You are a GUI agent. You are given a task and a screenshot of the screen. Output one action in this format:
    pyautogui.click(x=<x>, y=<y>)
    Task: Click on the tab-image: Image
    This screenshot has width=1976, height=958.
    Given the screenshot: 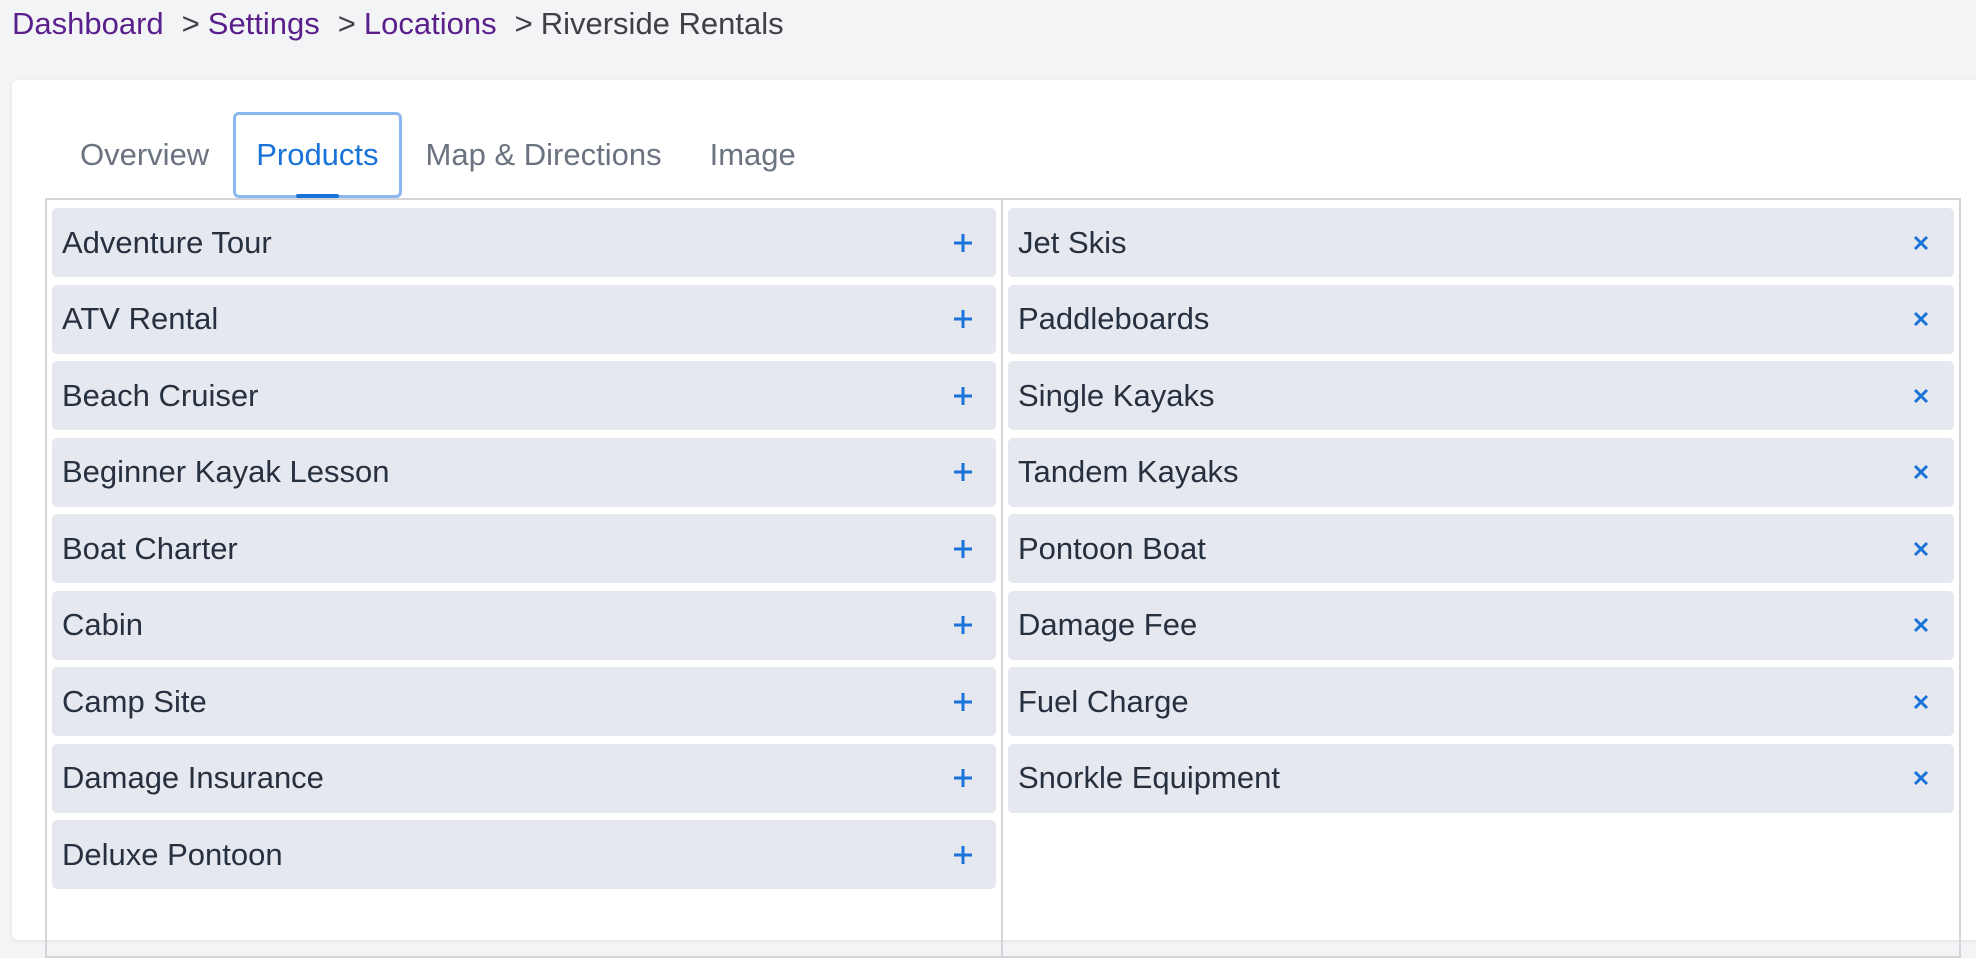 What is the action you would take?
    pyautogui.click(x=753, y=155)
    